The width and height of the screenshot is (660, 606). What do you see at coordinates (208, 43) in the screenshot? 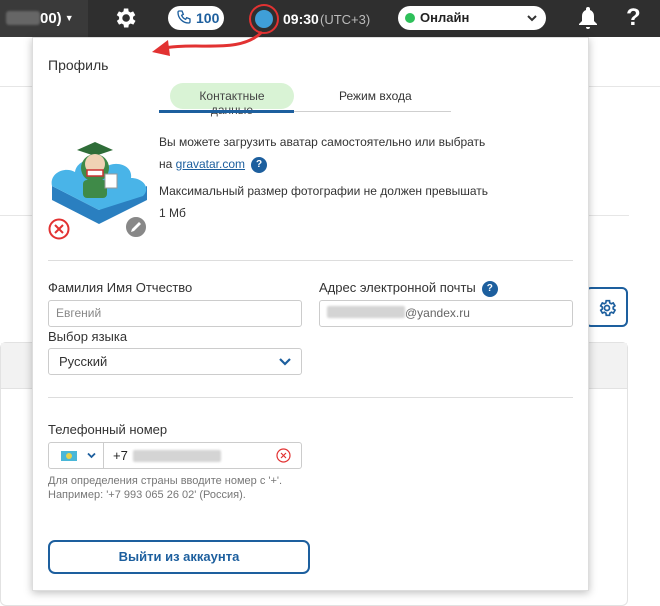
I see `annotation-arrow` at bounding box center [208, 43].